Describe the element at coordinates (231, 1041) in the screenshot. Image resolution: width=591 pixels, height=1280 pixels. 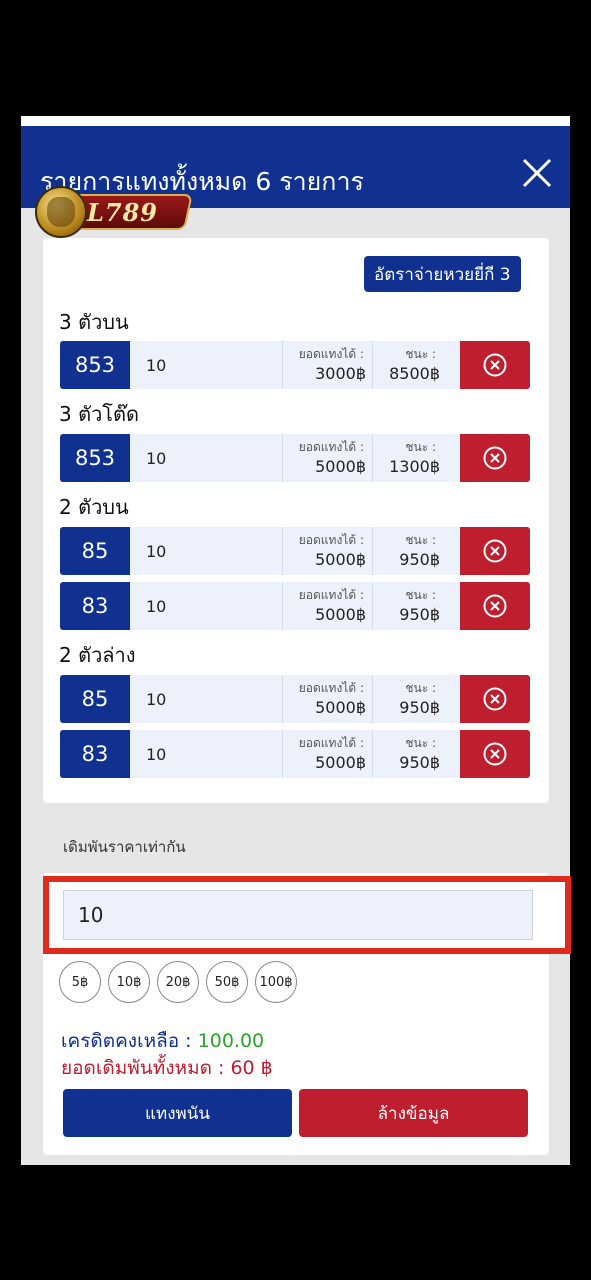
I see `credit-value: 100.00` at that location.